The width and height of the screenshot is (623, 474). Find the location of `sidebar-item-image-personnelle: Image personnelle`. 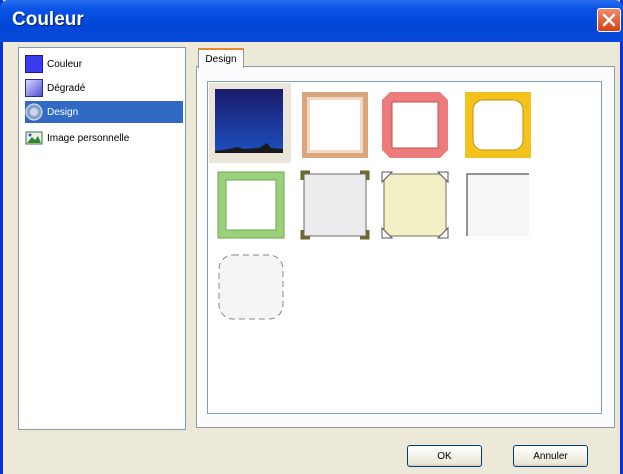

sidebar-item-image-personnelle: Image personnelle is located at coordinates (104, 138).